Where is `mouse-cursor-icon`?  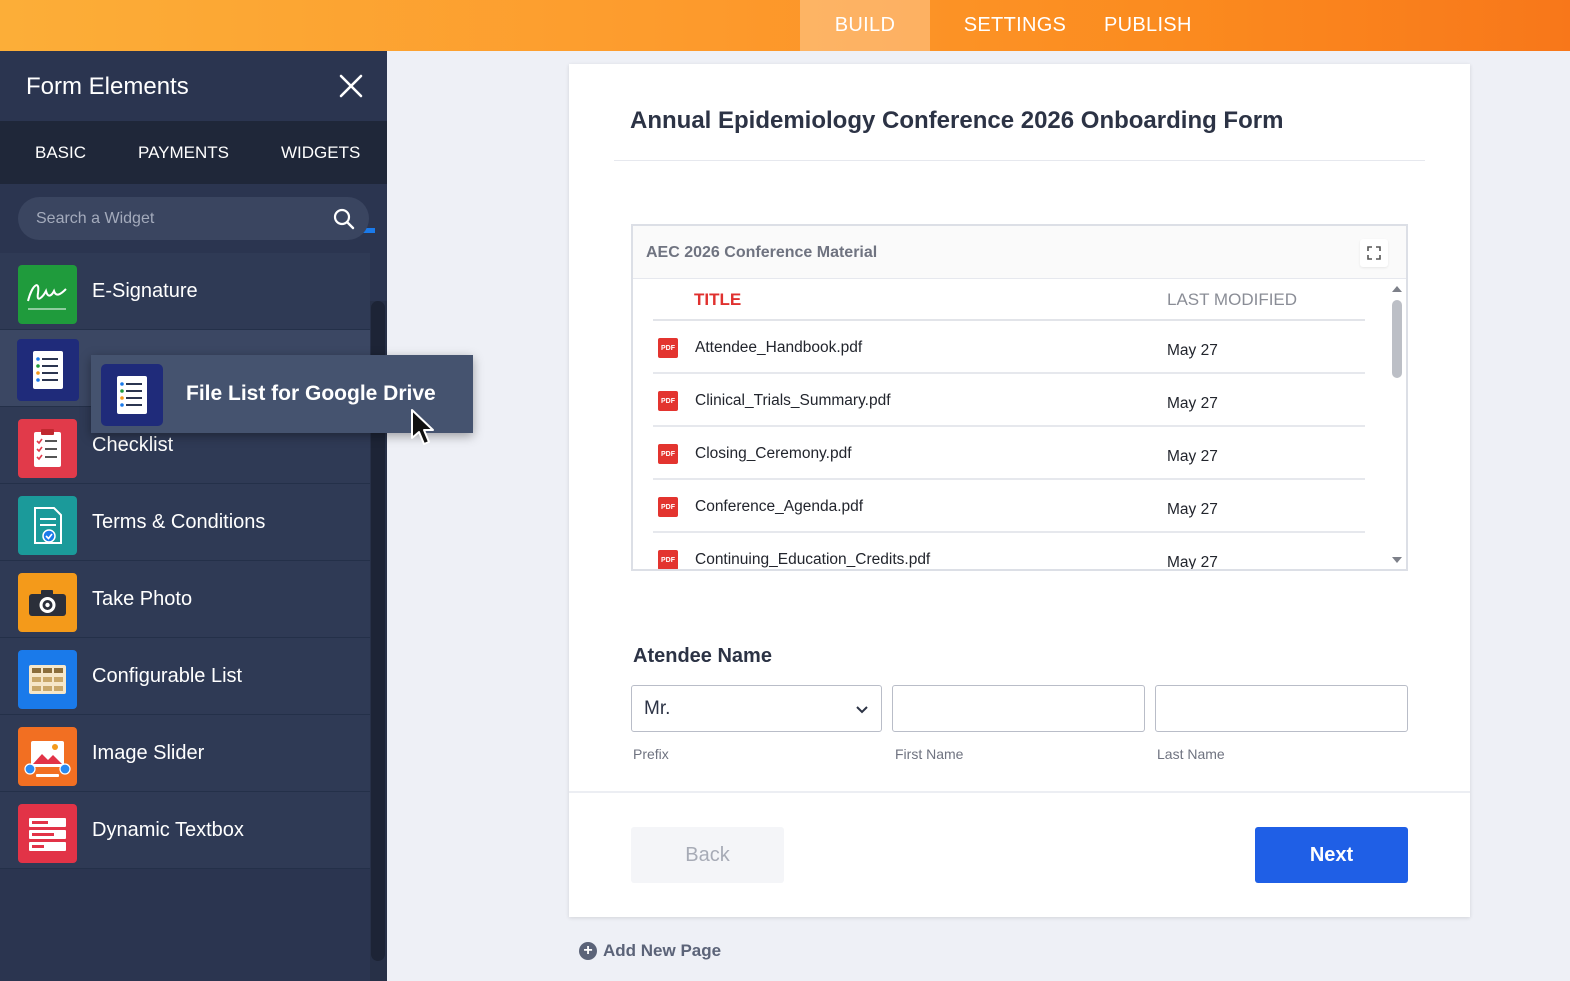
mouse-cursor-icon is located at coordinates (423, 428).